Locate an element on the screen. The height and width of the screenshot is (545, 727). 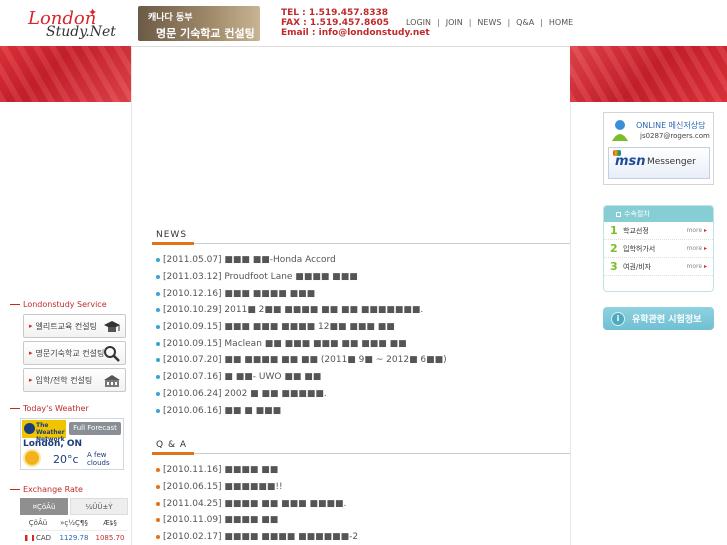
logo: London ✦ Study.Net is located at coordinates (69, 24).